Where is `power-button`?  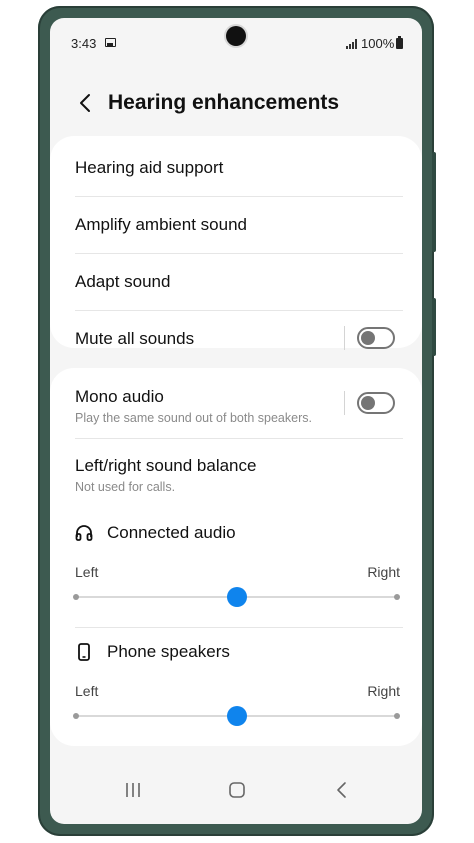 power-button is located at coordinates (434, 327).